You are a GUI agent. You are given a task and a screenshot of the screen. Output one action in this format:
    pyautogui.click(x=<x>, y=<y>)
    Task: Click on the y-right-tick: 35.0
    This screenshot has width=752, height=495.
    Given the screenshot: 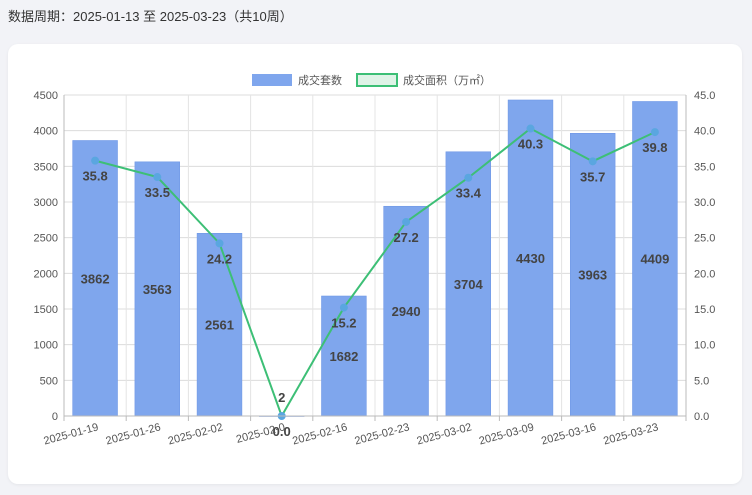 What is the action you would take?
    pyautogui.click(x=704, y=167)
    